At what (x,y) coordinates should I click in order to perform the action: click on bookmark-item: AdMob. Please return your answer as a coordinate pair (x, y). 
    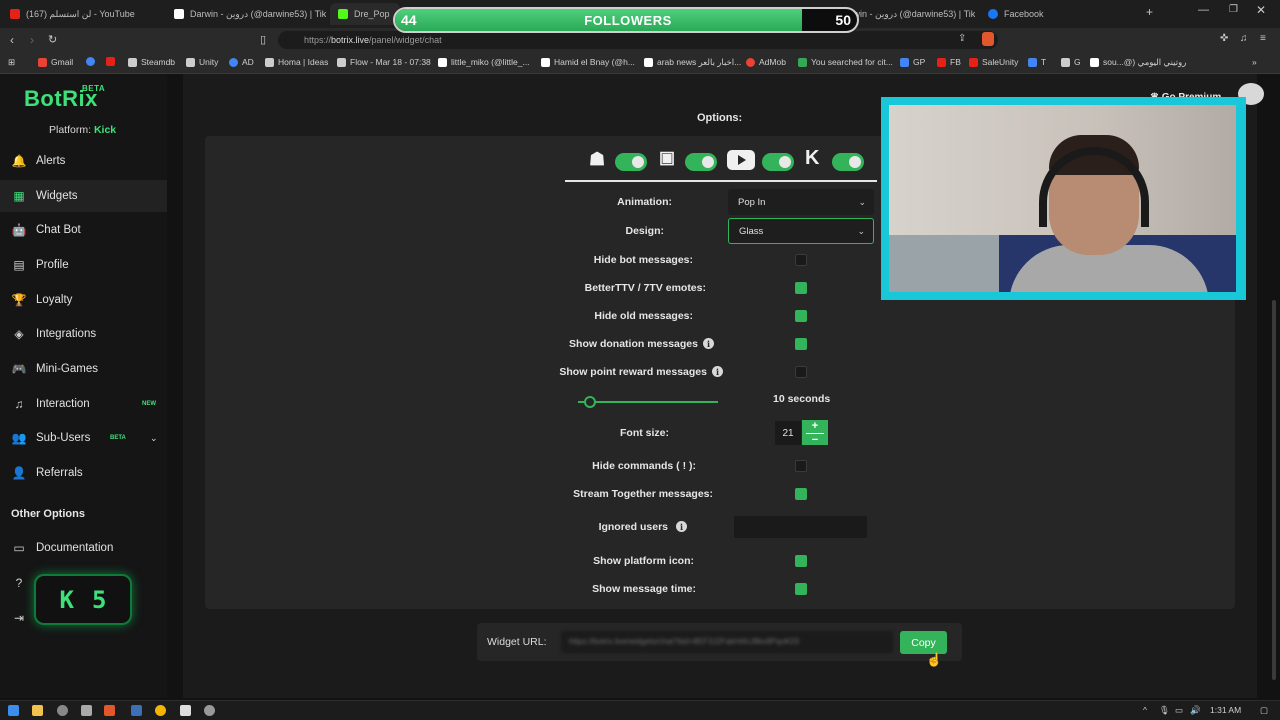
    Looking at the image, I should click on (766, 62).